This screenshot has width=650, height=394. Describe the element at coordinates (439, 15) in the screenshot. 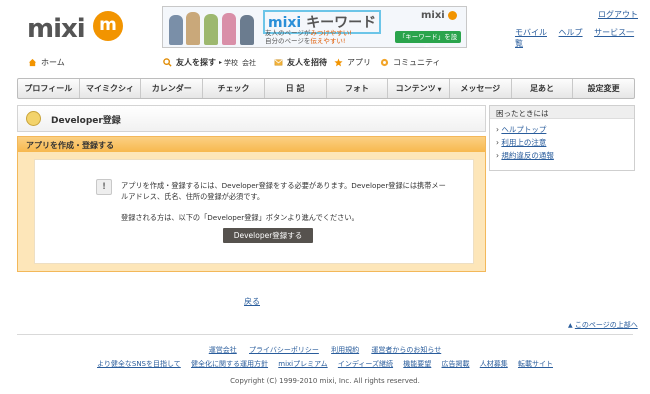

I see `banner-brand: mixi` at that location.